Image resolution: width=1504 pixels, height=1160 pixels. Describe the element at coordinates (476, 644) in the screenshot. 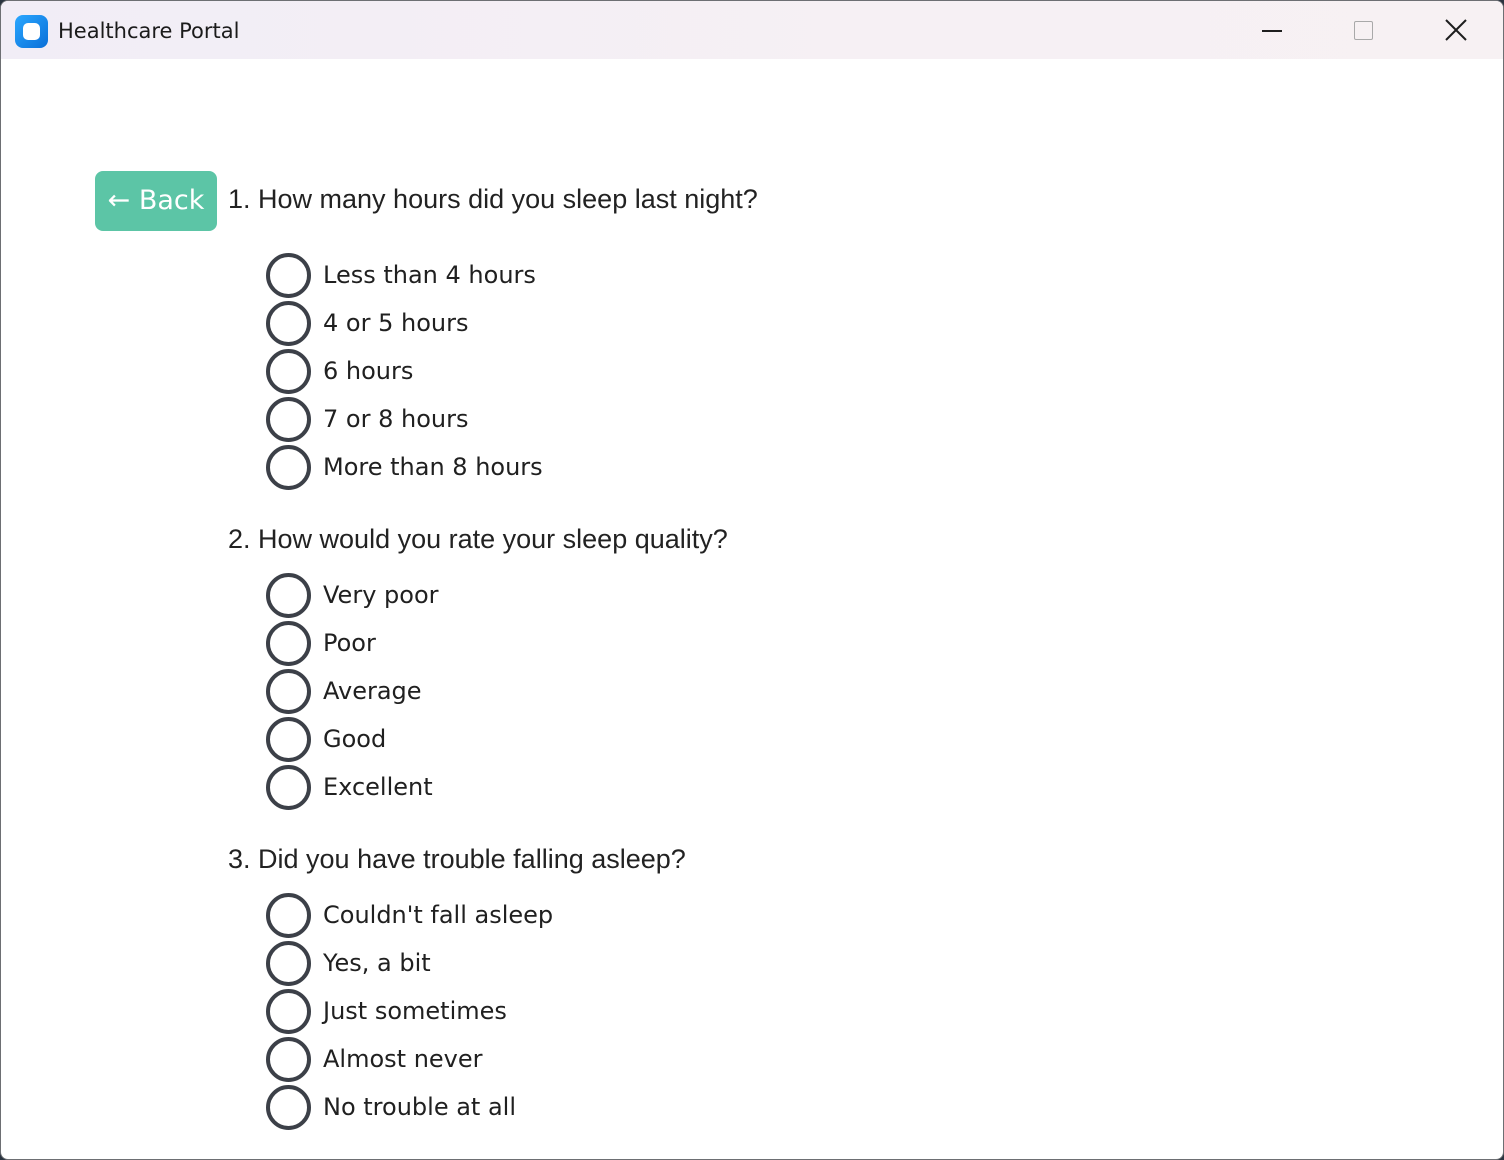

I see `option-q2-2: Poor` at that location.